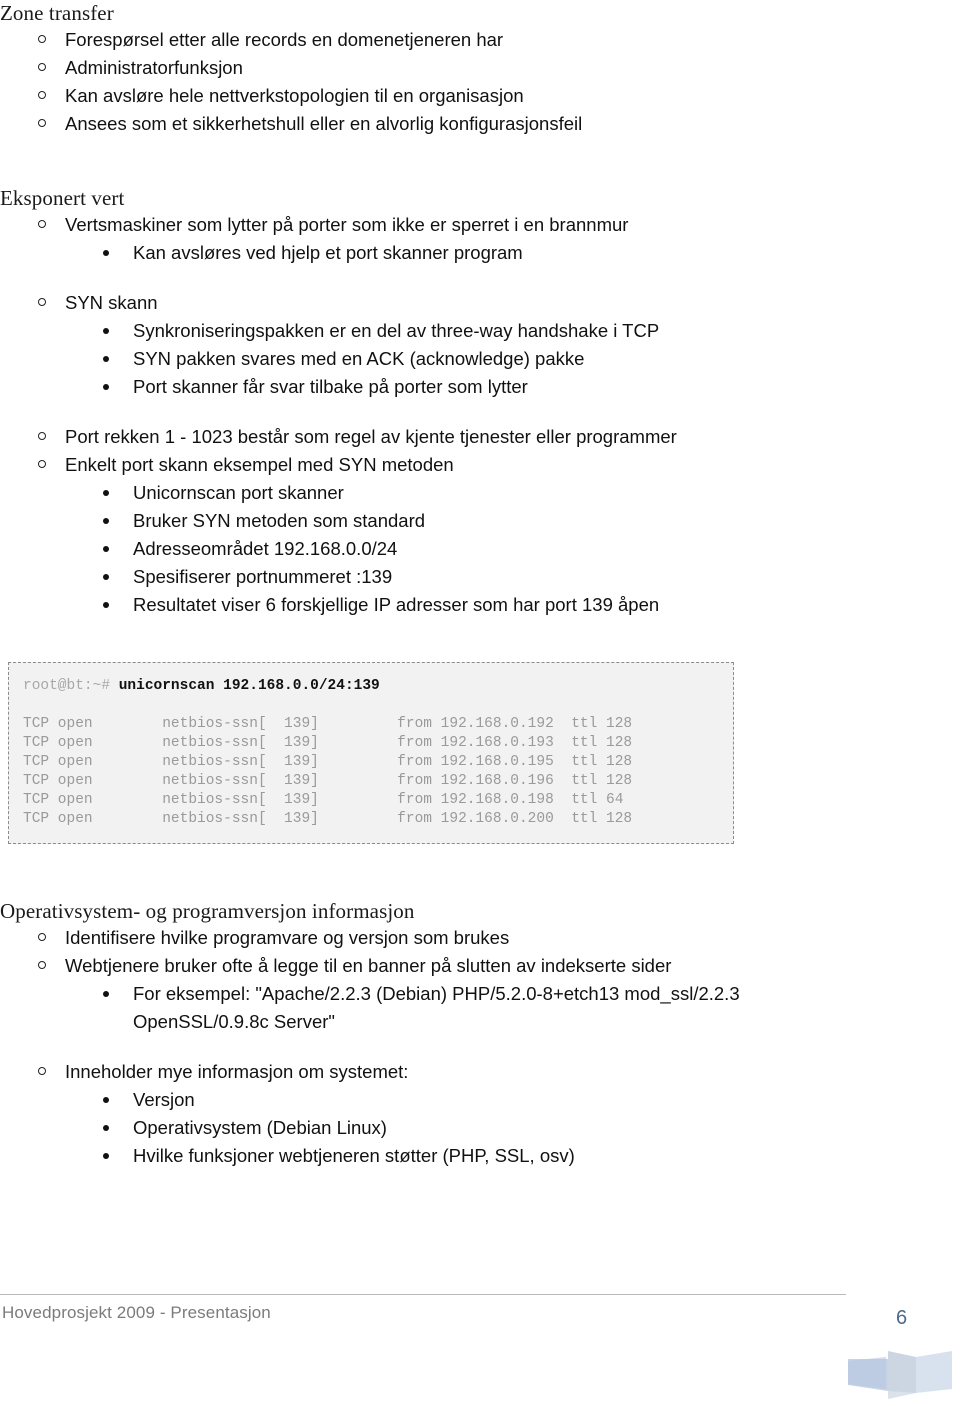  I want to click on list-item-label: Operativsystem (Debian Linux), so click(260, 1127).